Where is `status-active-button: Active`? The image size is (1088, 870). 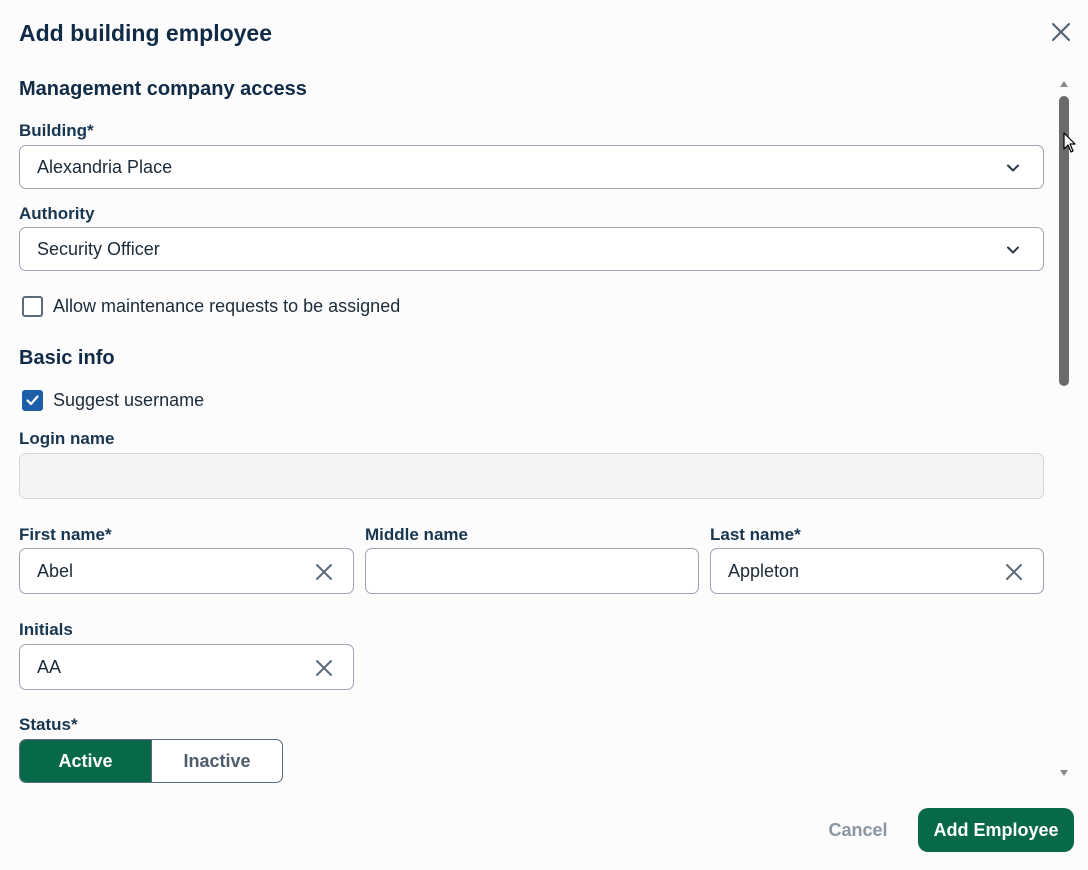
status-active-button: Active is located at coordinates (85, 761).